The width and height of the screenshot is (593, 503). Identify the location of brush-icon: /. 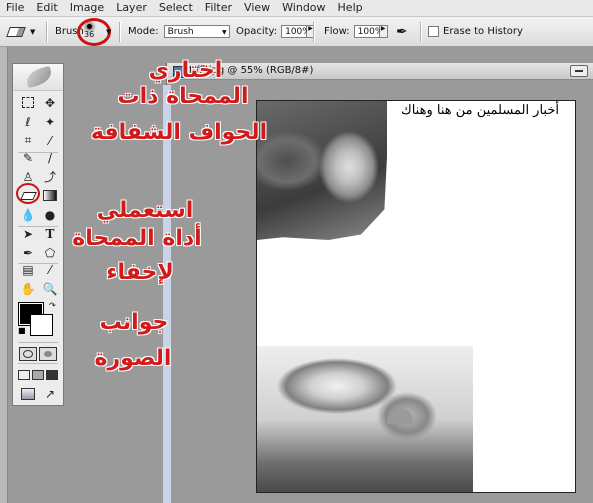
(50, 157).